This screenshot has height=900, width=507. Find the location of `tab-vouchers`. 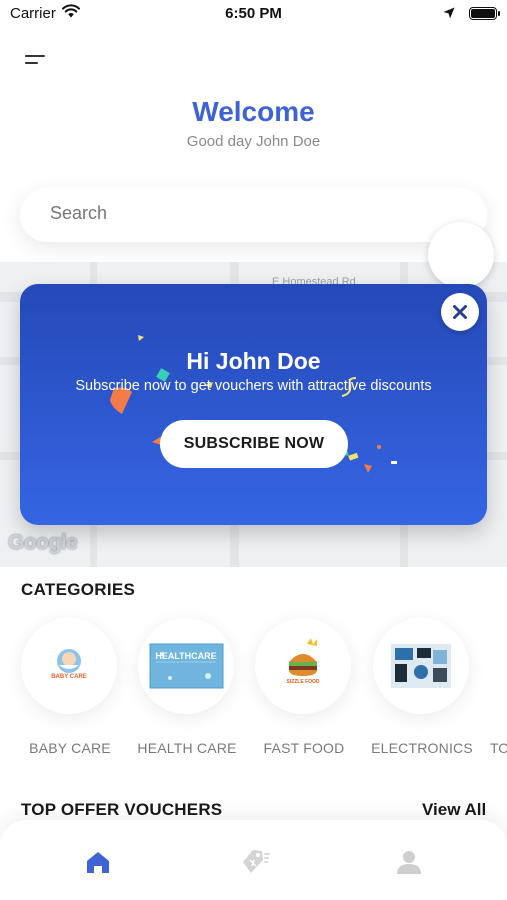

tab-vouchers is located at coordinates (255, 862).